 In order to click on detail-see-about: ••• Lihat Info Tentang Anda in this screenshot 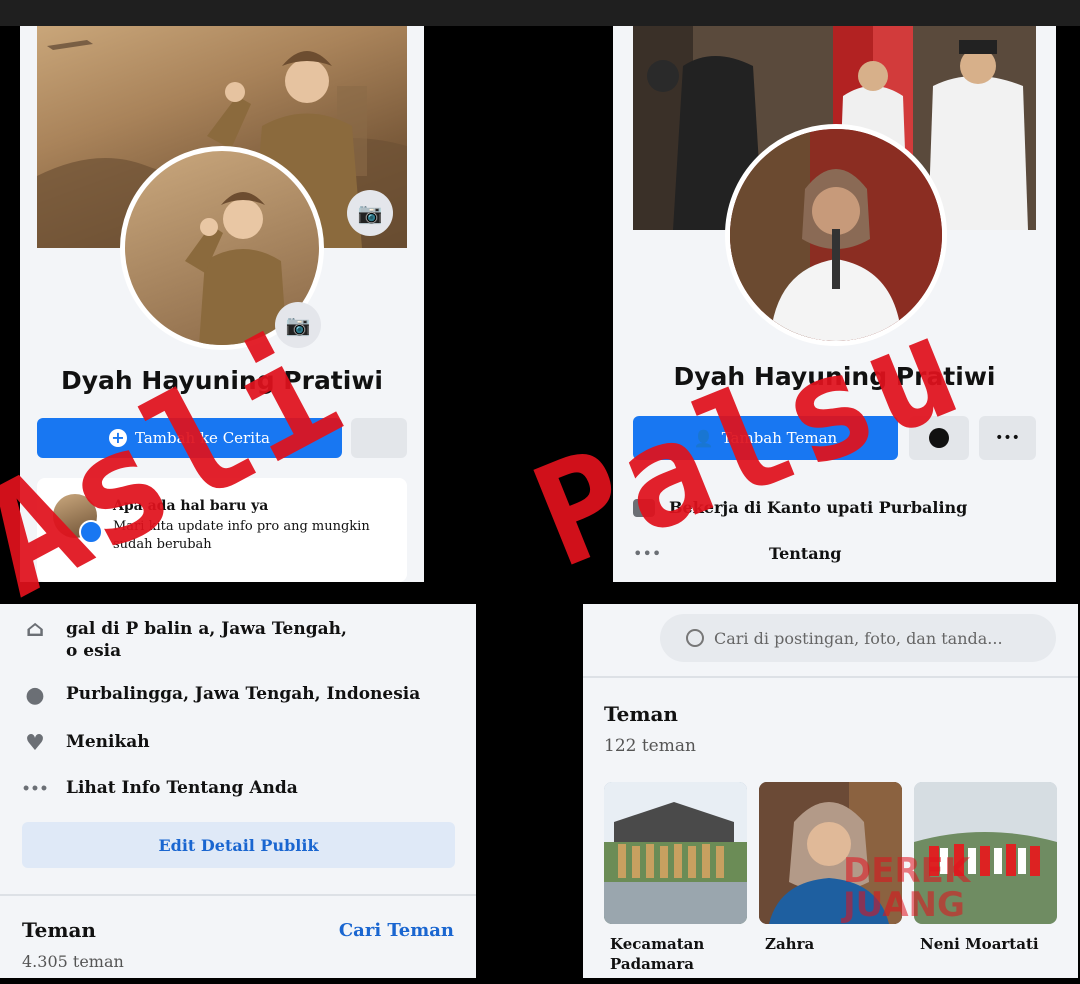, I will do `click(237, 789)`.